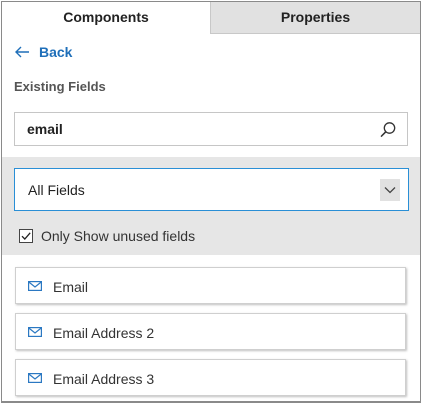 The width and height of the screenshot is (428, 407). What do you see at coordinates (45, 129) in the screenshot?
I see `search-value: email` at bounding box center [45, 129].